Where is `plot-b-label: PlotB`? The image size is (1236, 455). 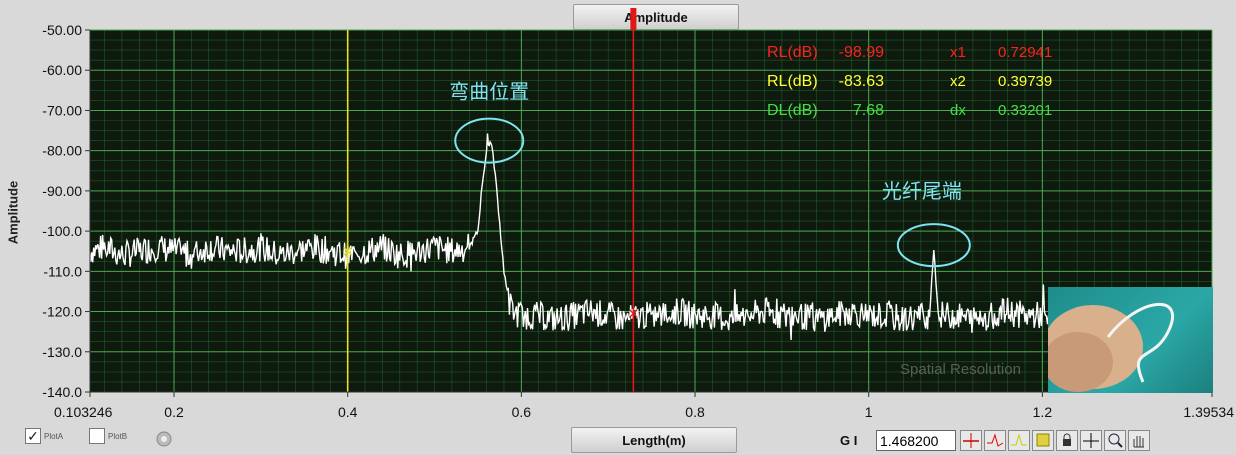
plot-b-label: PlotB is located at coordinates (118, 436).